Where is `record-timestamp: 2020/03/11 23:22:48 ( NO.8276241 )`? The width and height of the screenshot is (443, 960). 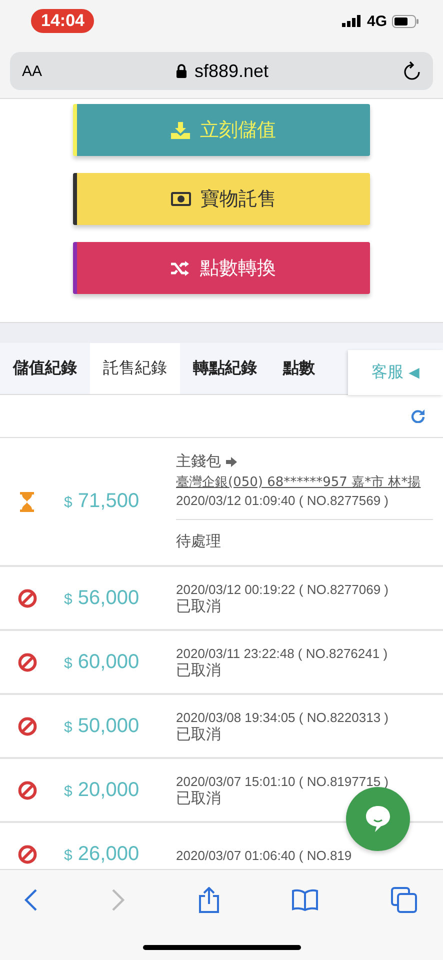
record-timestamp: 2020/03/11 23:22:48 ( NO.8276241 ) is located at coordinates (282, 653).